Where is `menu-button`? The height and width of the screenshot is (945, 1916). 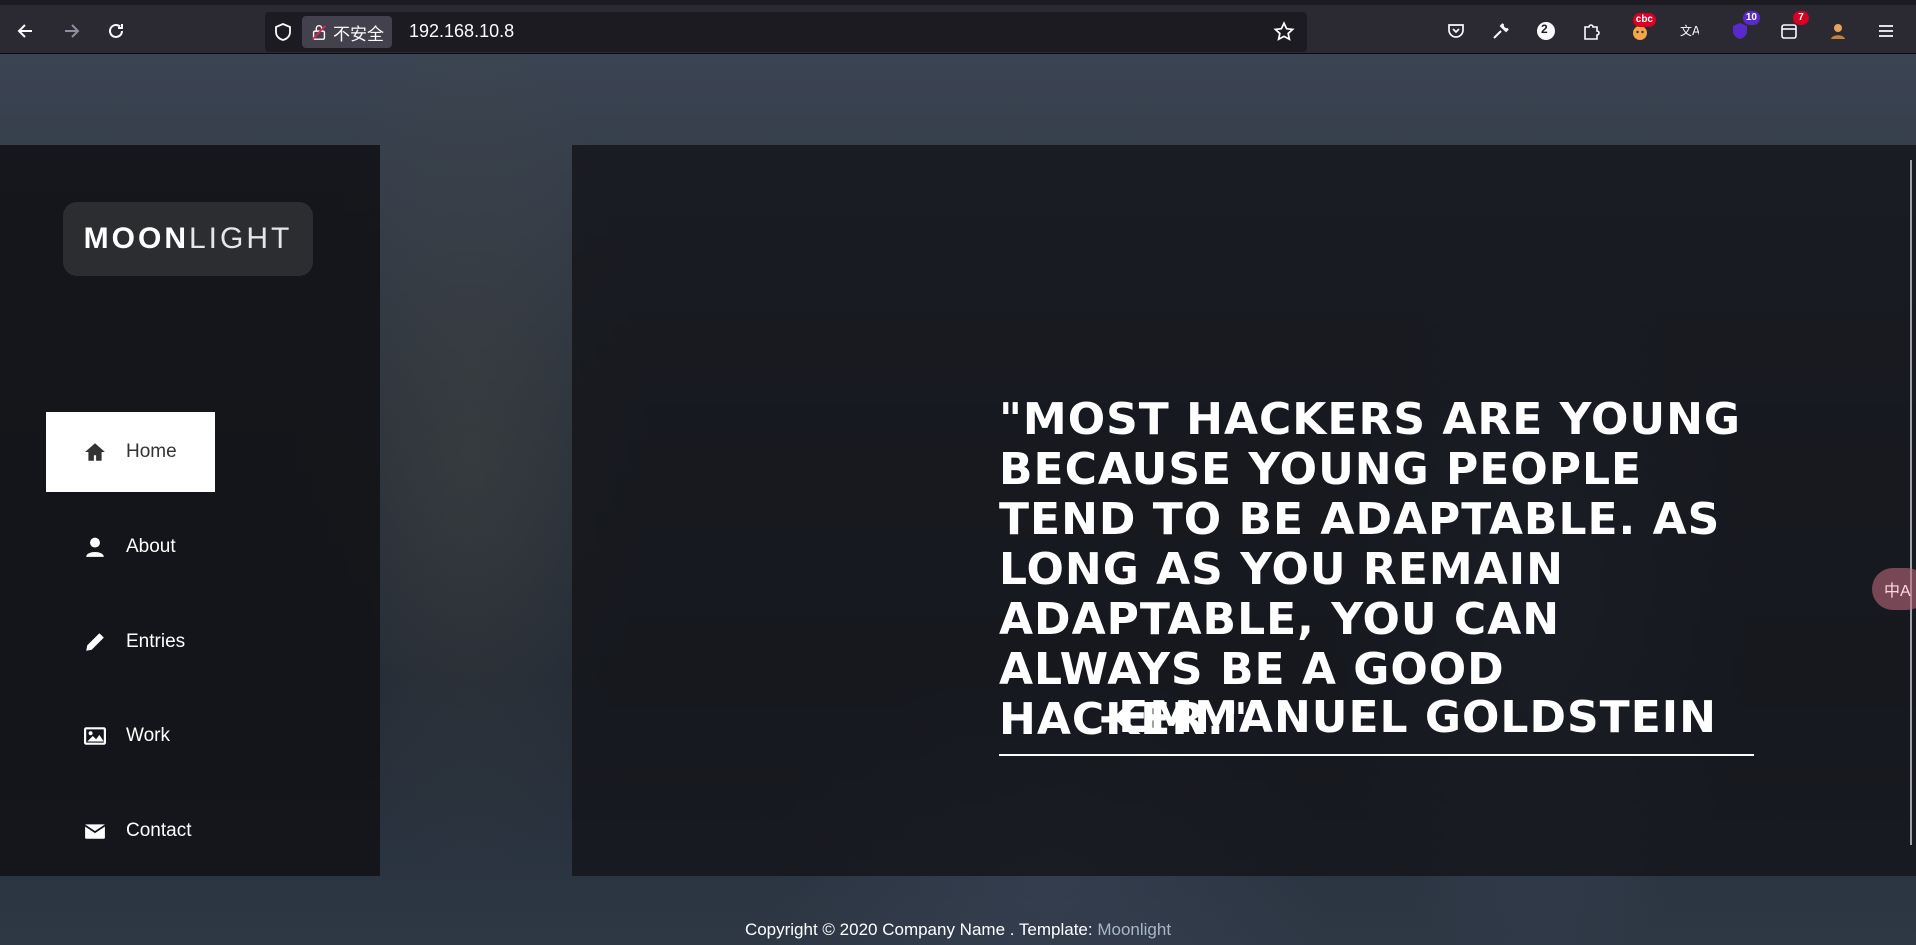
menu-button is located at coordinates (1886, 31).